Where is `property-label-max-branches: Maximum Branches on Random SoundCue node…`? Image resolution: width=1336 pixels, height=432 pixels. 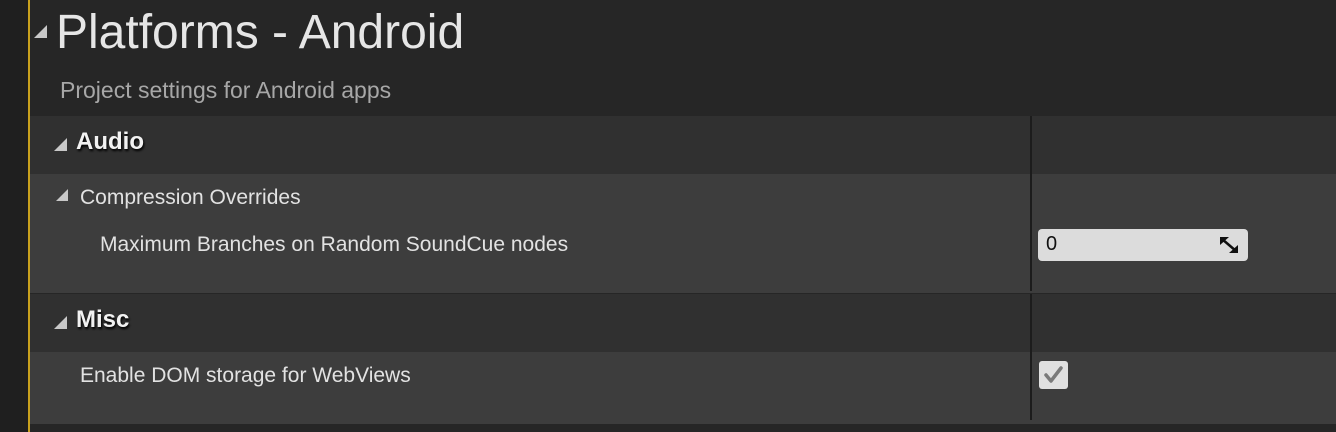 property-label-max-branches: Maximum Branches on Random SoundCue node… is located at coordinates (334, 244).